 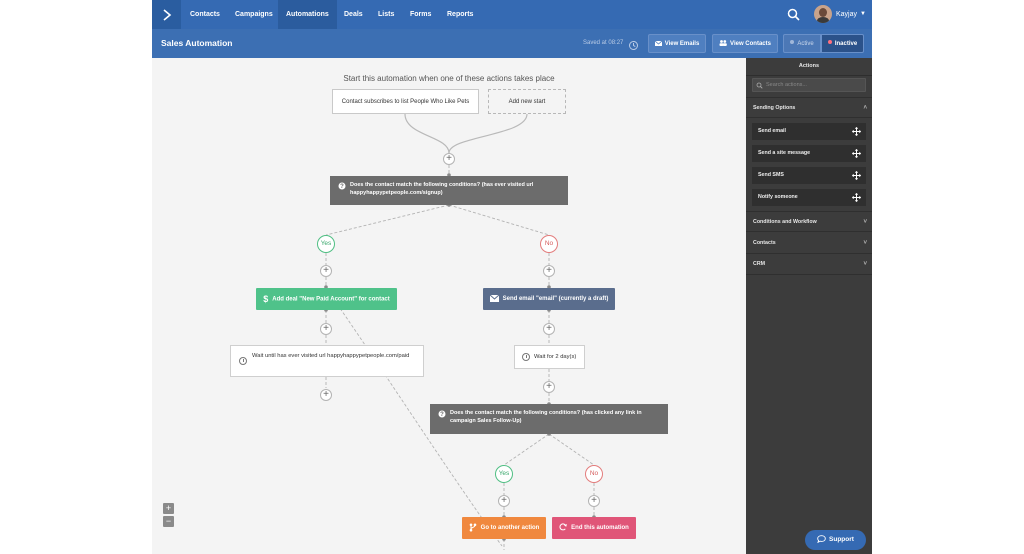 I want to click on support-button: Support, so click(x=835, y=540).